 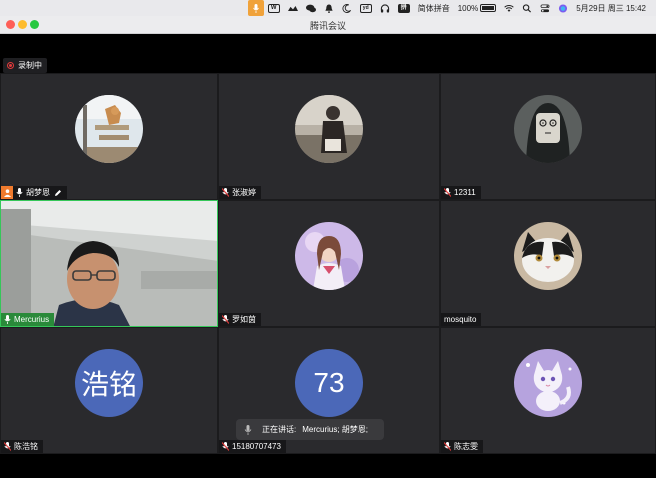 I want to click on siri-icon, so click(x=563, y=8).